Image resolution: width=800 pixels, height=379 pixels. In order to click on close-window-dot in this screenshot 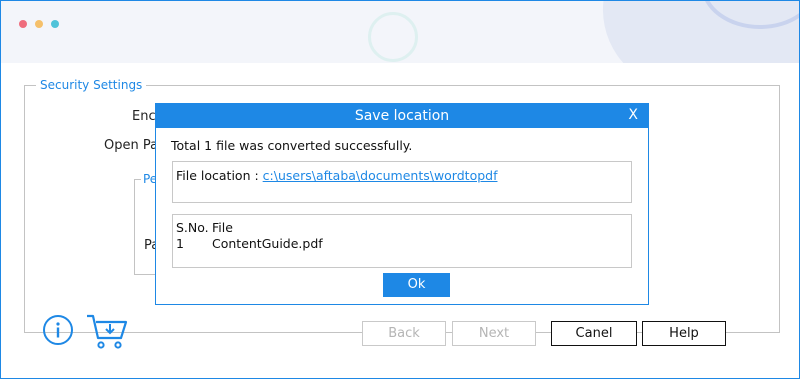, I will do `click(23, 24)`.